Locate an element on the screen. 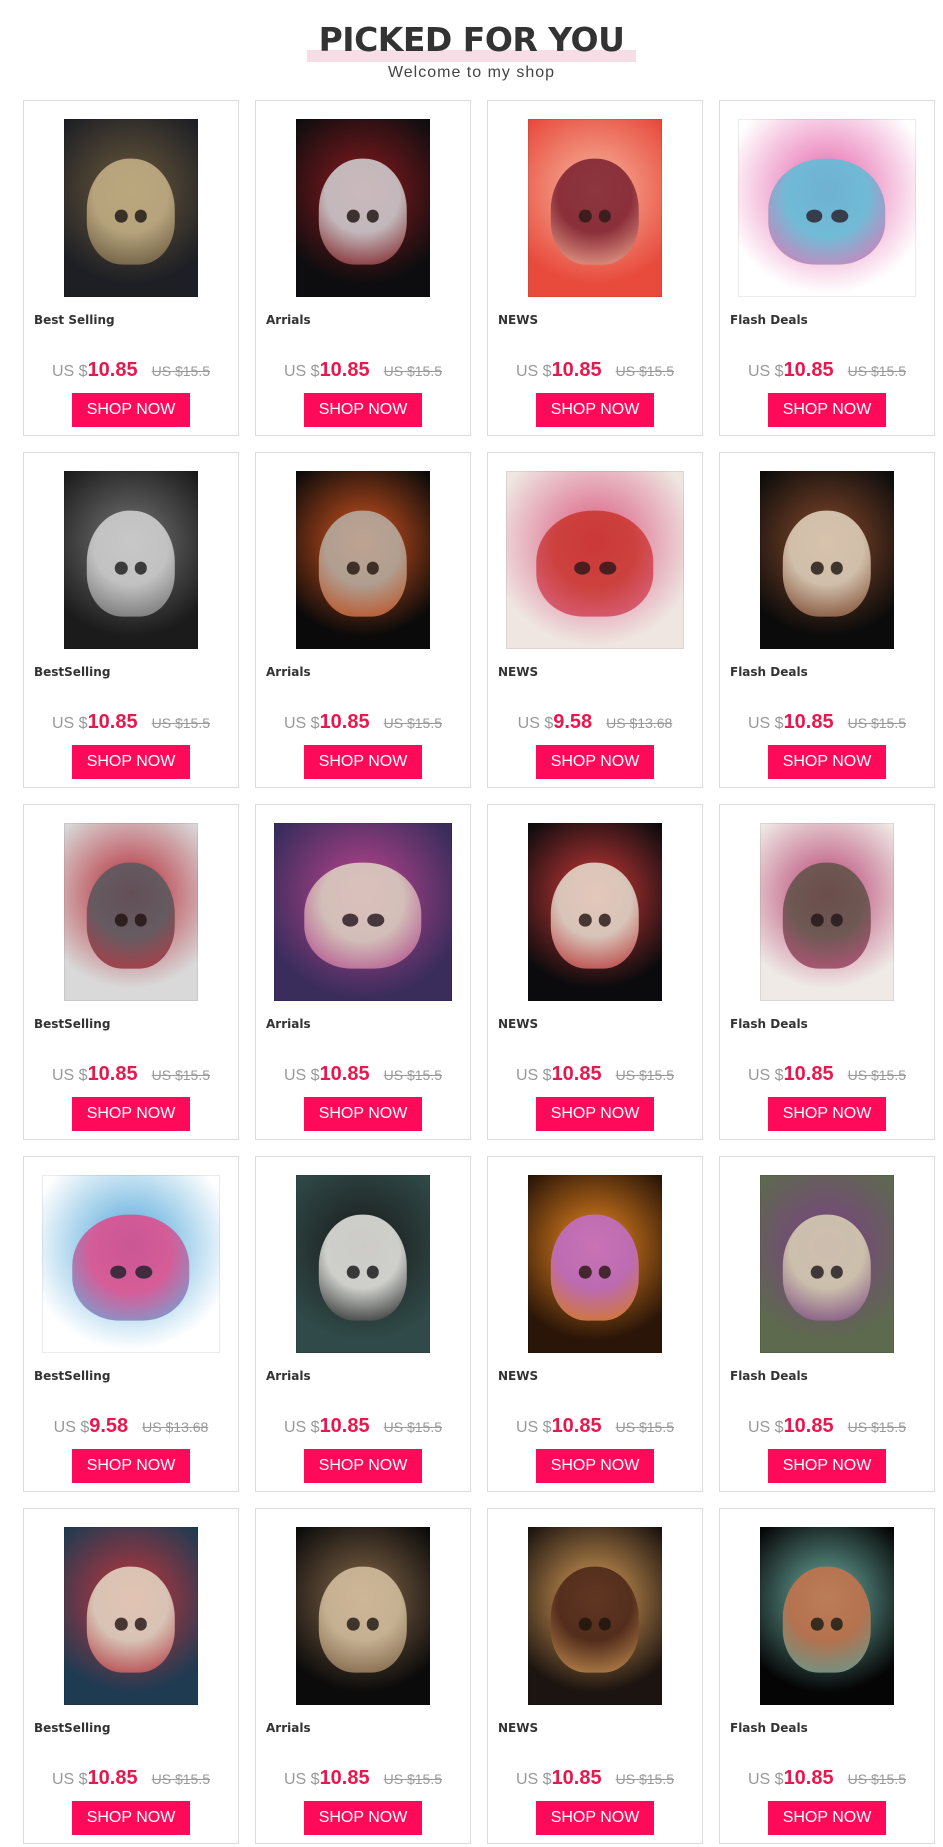 The image size is (943, 1847). product-card: NEWS US $9.58 US $13.68 SHOP NOW is located at coordinates (595, 620).